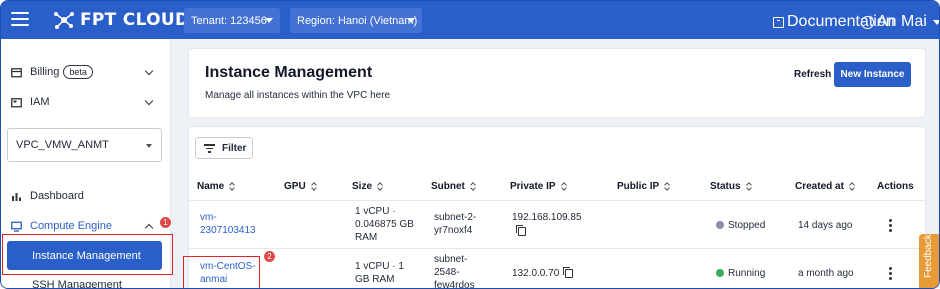 The image size is (940, 289). I want to click on sidebar-item-label: Compute Engine, so click(71, 226).